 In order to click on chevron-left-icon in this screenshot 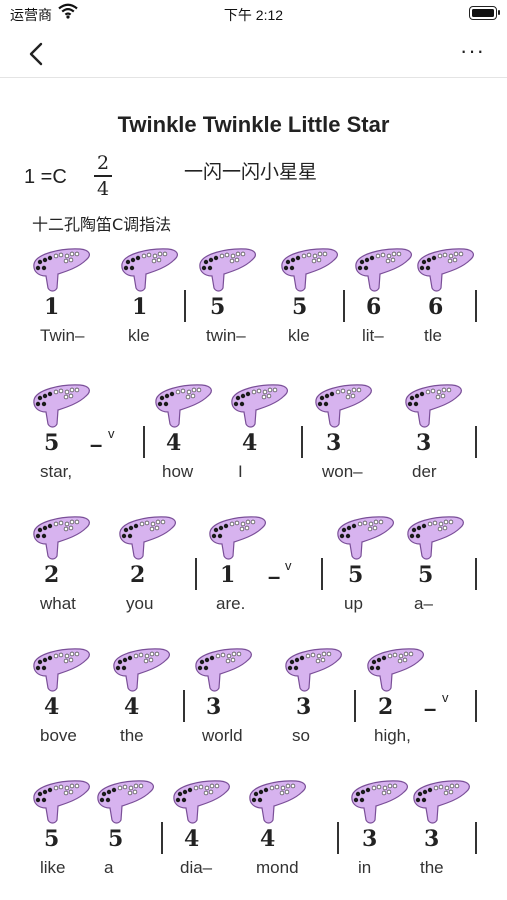, I will do `click(36, 54)`.